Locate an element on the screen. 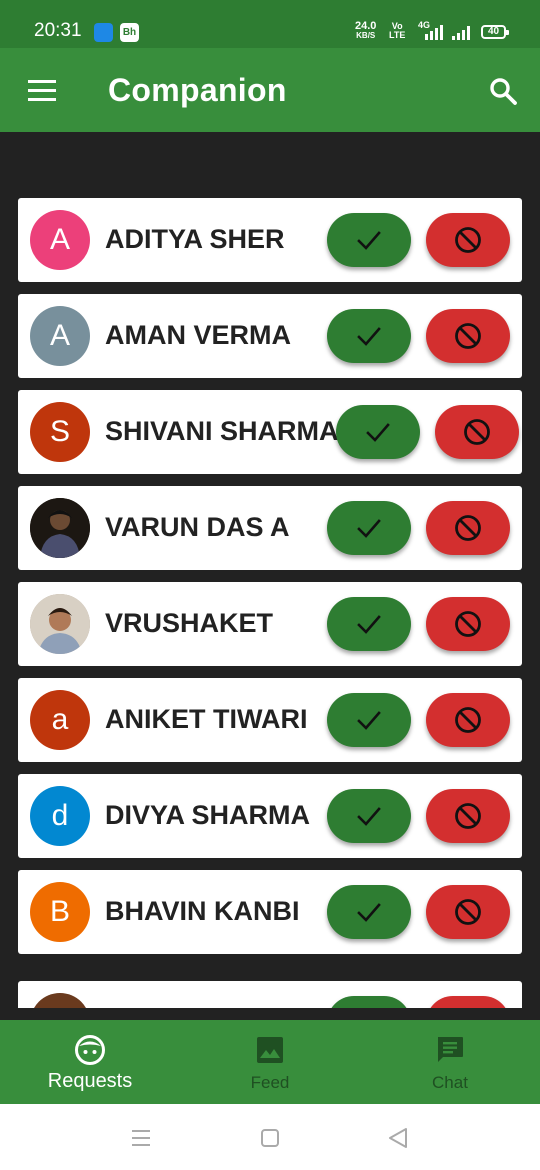 This screenshot has height=1170, width=540. avatar-letter: B is located at coordinates (59, 911).